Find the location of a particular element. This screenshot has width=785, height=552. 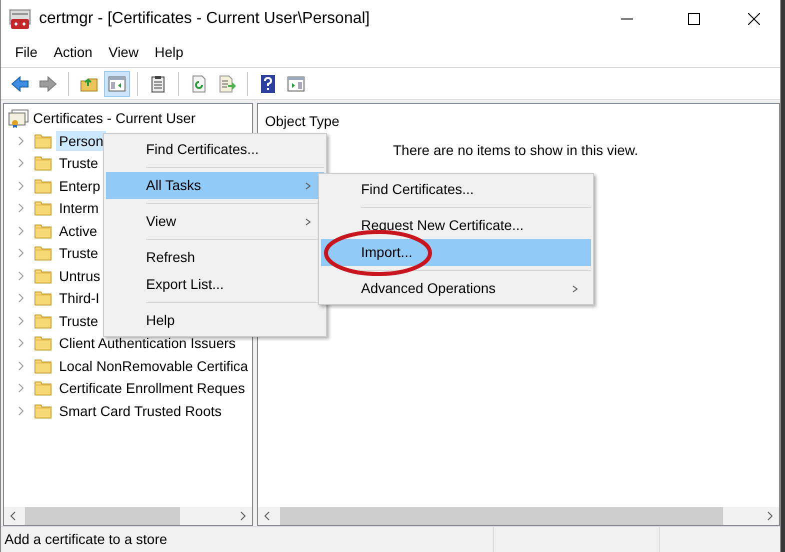

maximize-icon is located at coordinates (694, 19).